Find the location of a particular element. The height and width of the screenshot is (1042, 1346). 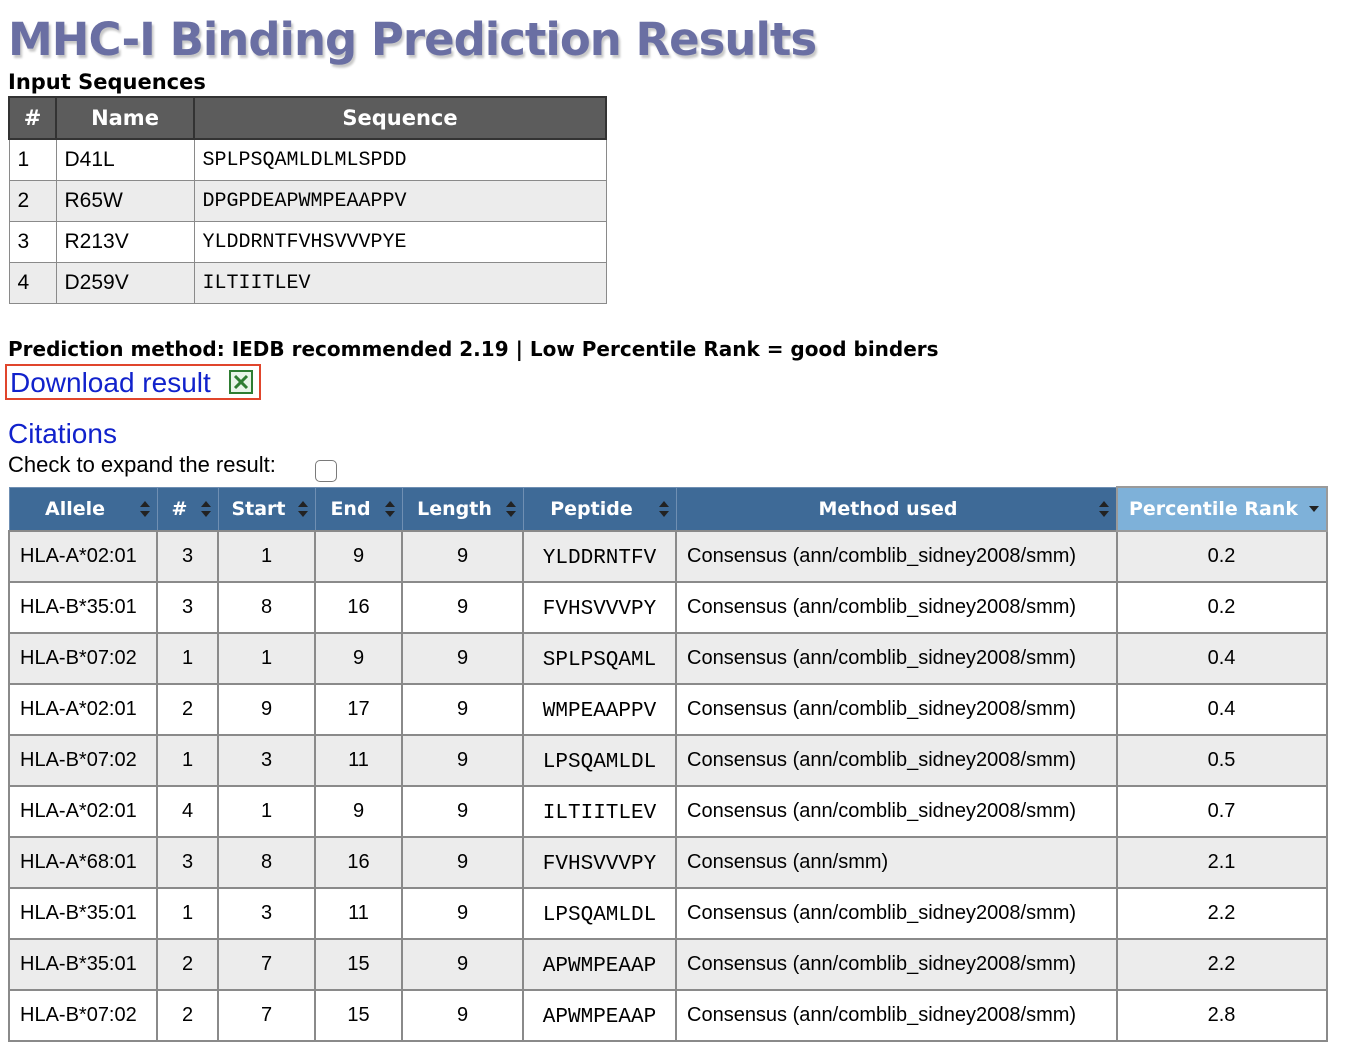

sort-desc-icon is located at coordinates (1313, 509).